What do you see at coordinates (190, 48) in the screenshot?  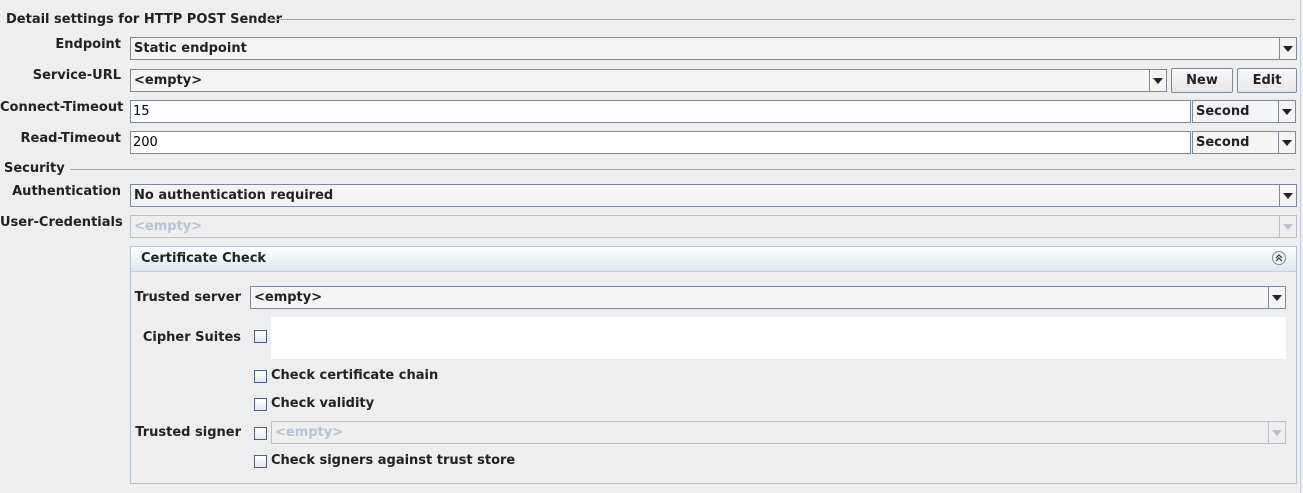 I see `endpoint-value: Static endpoint` at bounding box center [190, 48].